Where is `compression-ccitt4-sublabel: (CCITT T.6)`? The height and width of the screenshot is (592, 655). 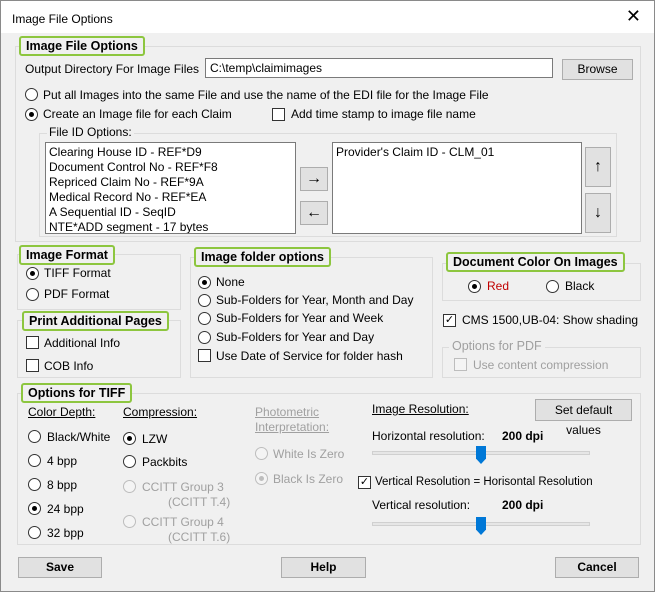 compression-ccitt4-sublabel: (CCITT T.6) is located at coordinates (199, 537).